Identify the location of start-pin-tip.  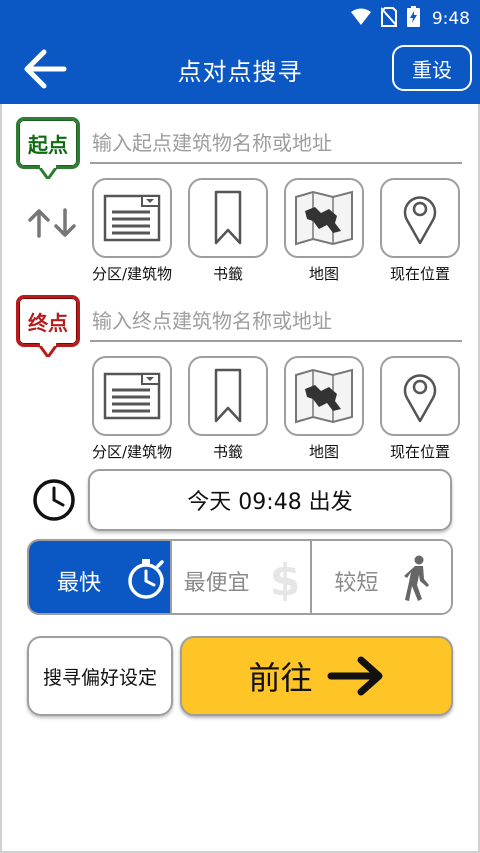
(48, 172).